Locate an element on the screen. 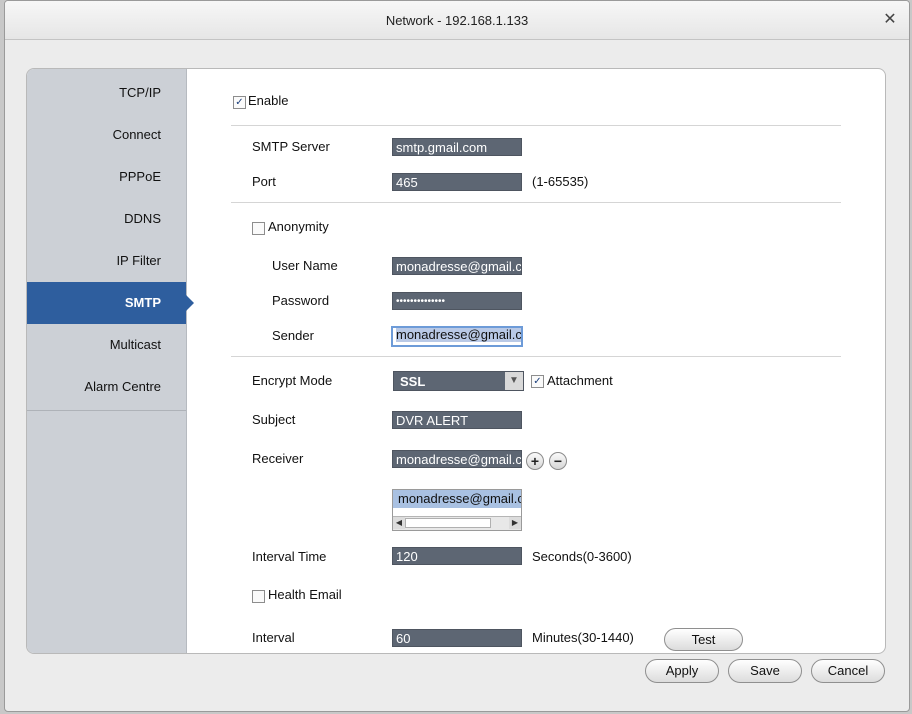 Image resolution: width=912 pixels, height=714 pixels. username-input: monadresse@gmail.c is located at coordinates (457, 266).